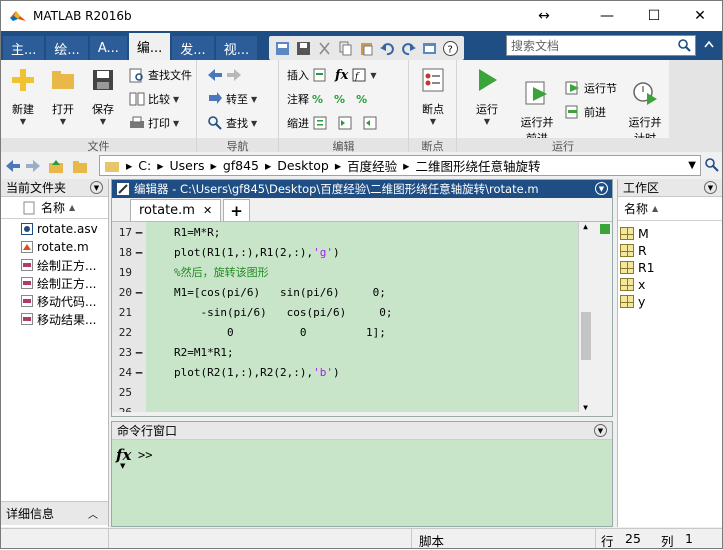  Describe the element at coordinates (327, 99) in the screenshot. I see `comment-button: 注释 % % %` at that location.